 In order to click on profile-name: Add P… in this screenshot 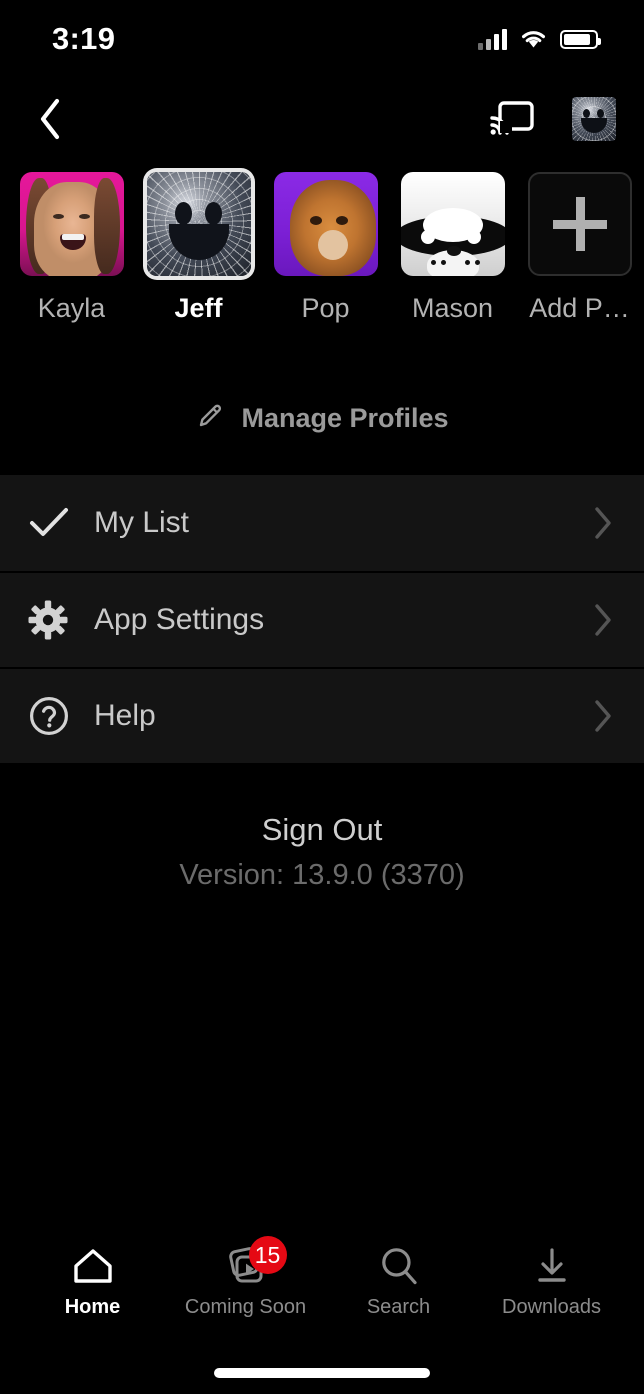, I will do `click(579, 308)`.